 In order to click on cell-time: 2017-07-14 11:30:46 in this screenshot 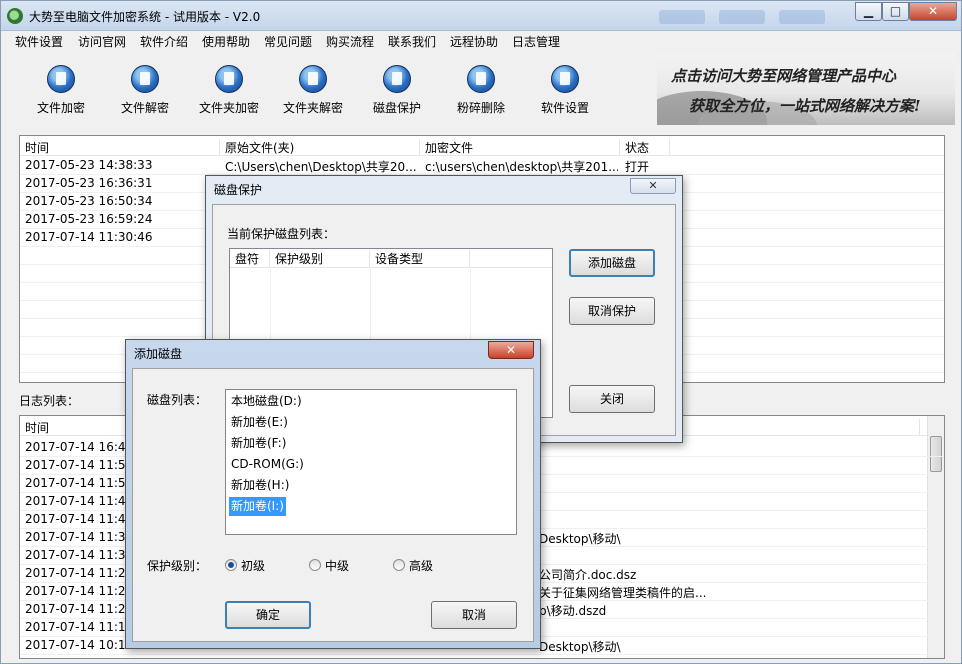, I will do `click(89, 237)`.